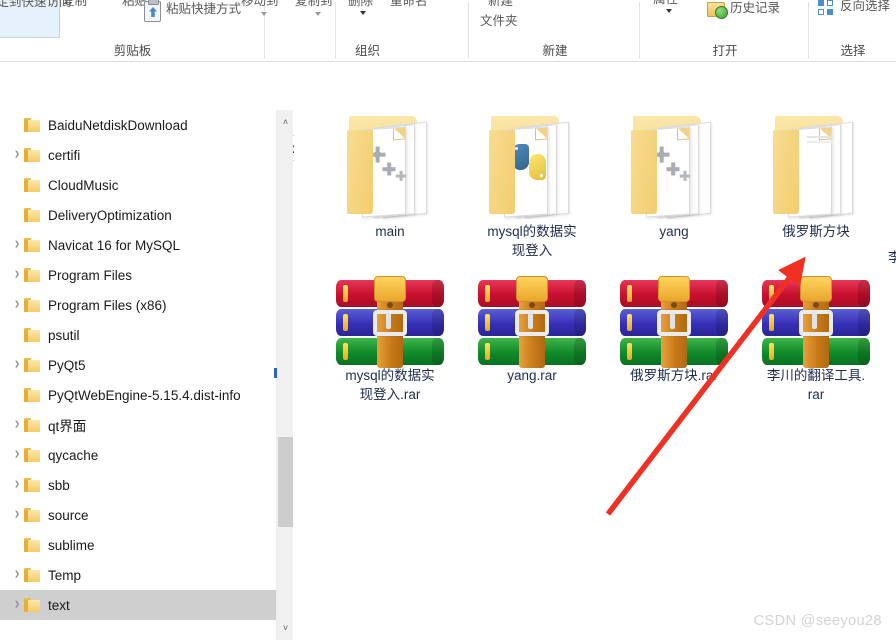 The height and width of the screenshot is (640, 896). Describe the element at coordinates (360, 4) in the screenshot. I see `delete-button: 删除` at that location.